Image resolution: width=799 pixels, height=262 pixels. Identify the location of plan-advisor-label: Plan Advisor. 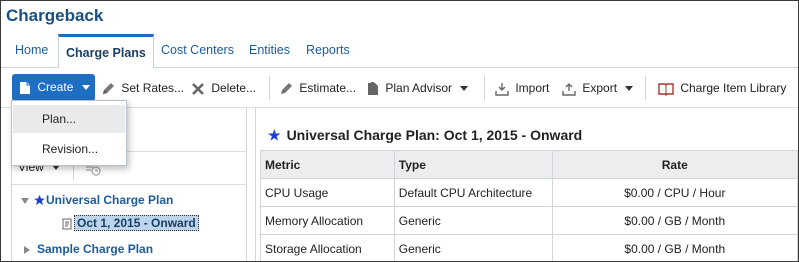
(419, 88).